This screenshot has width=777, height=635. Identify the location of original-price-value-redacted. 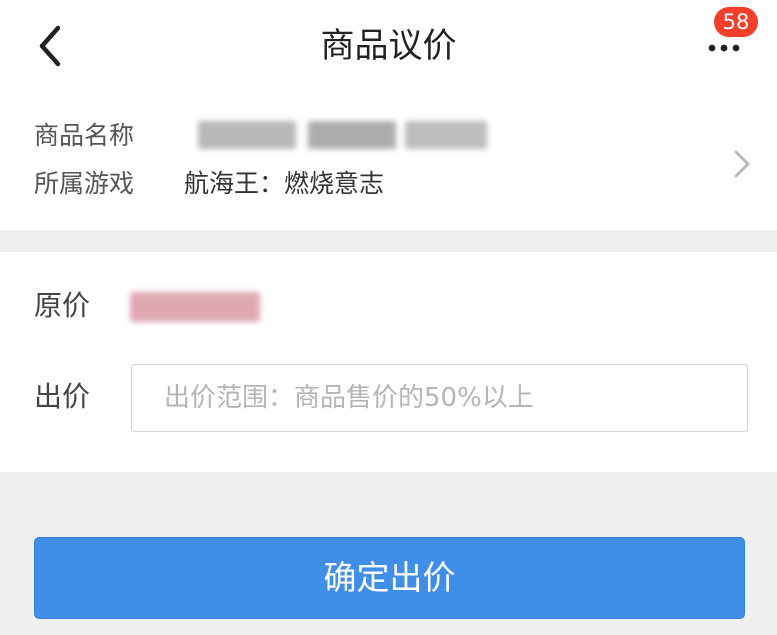
(195, 307).